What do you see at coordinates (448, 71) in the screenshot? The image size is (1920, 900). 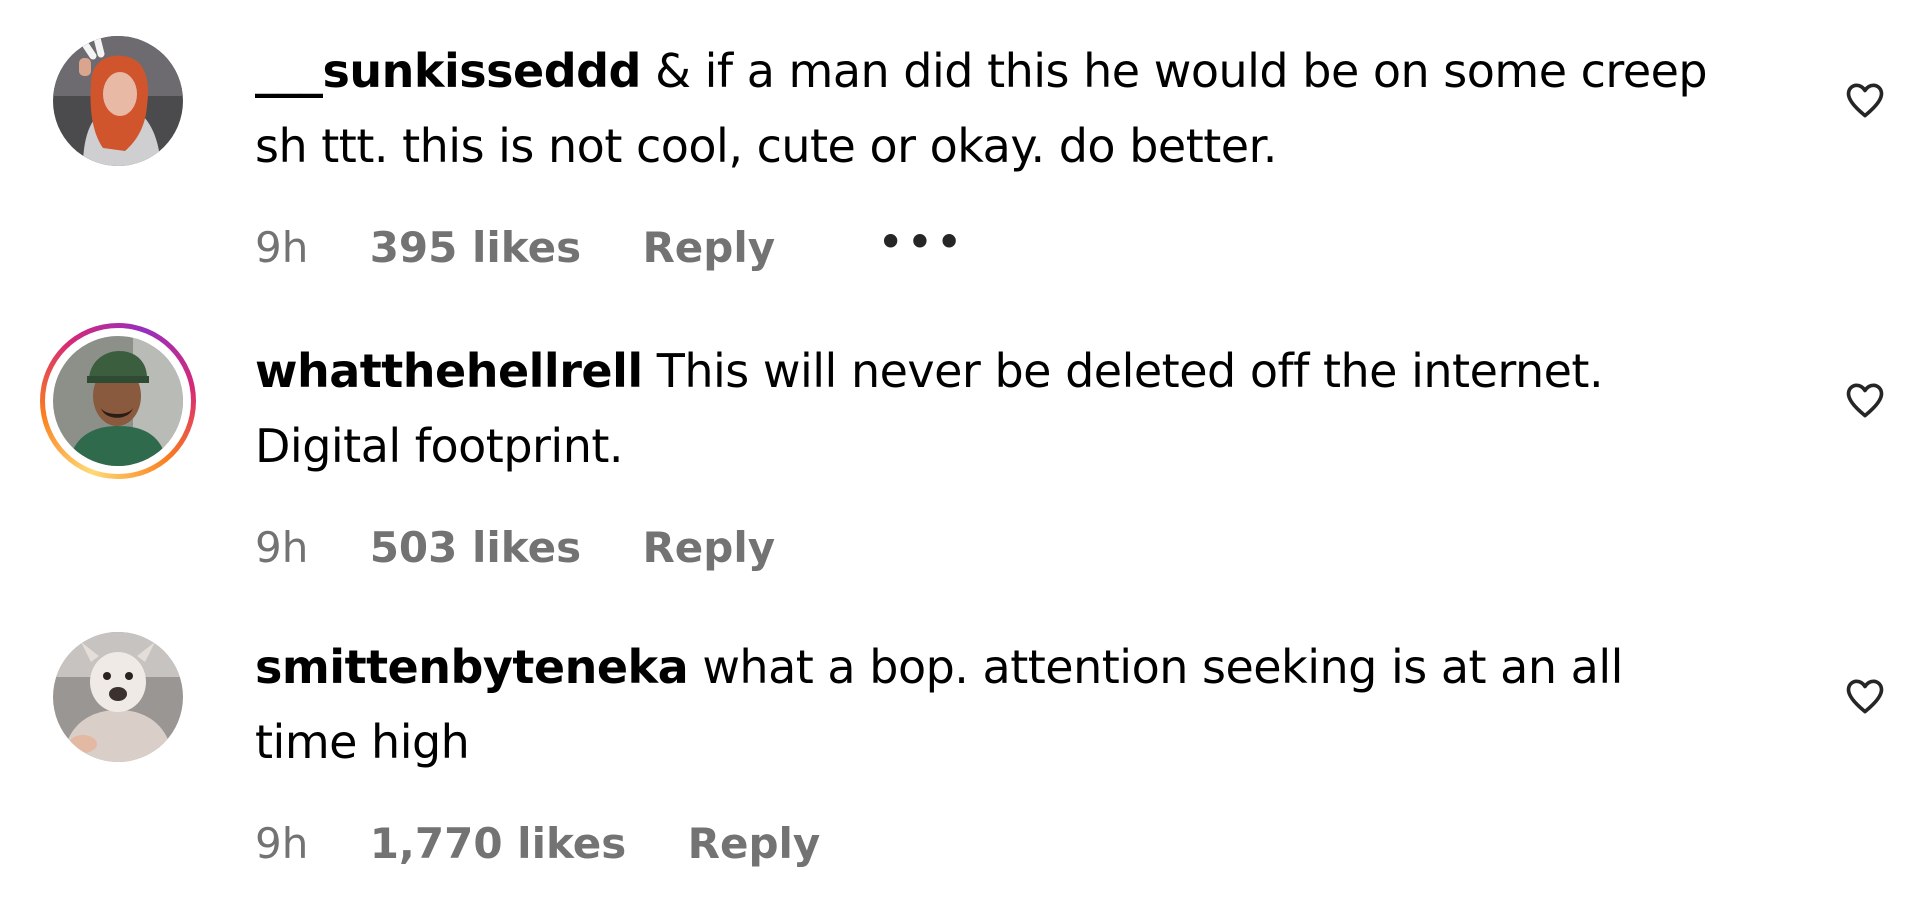 I see `comment-username: ___sunkisseddd` at bounding box center [448, 71].